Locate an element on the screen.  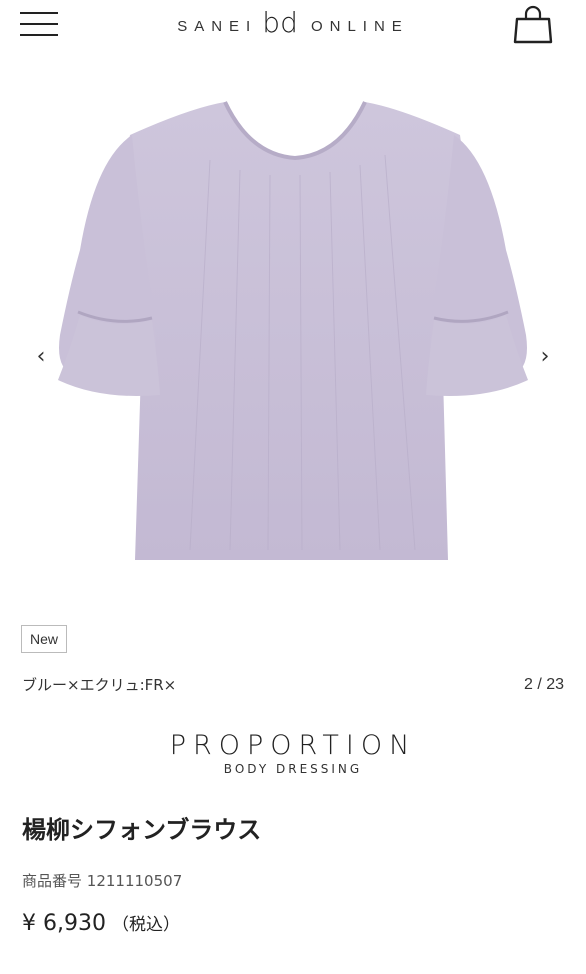
chevron-right-icon: › is located at coordinates (545, 357).